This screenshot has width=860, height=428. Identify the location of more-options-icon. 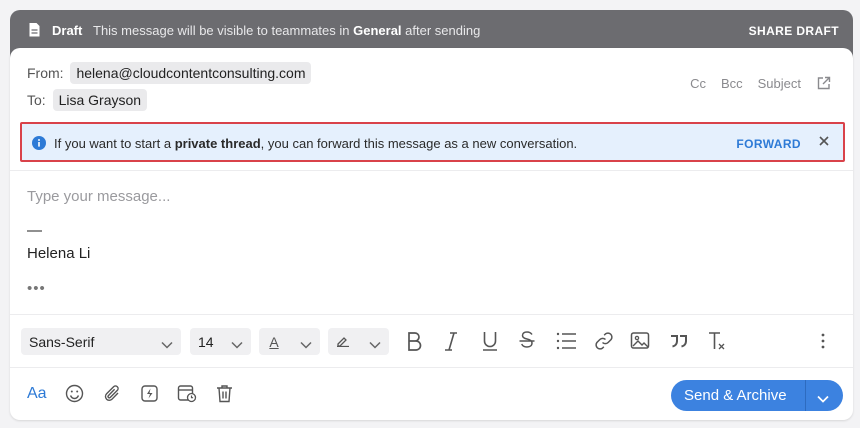
(823, 343).